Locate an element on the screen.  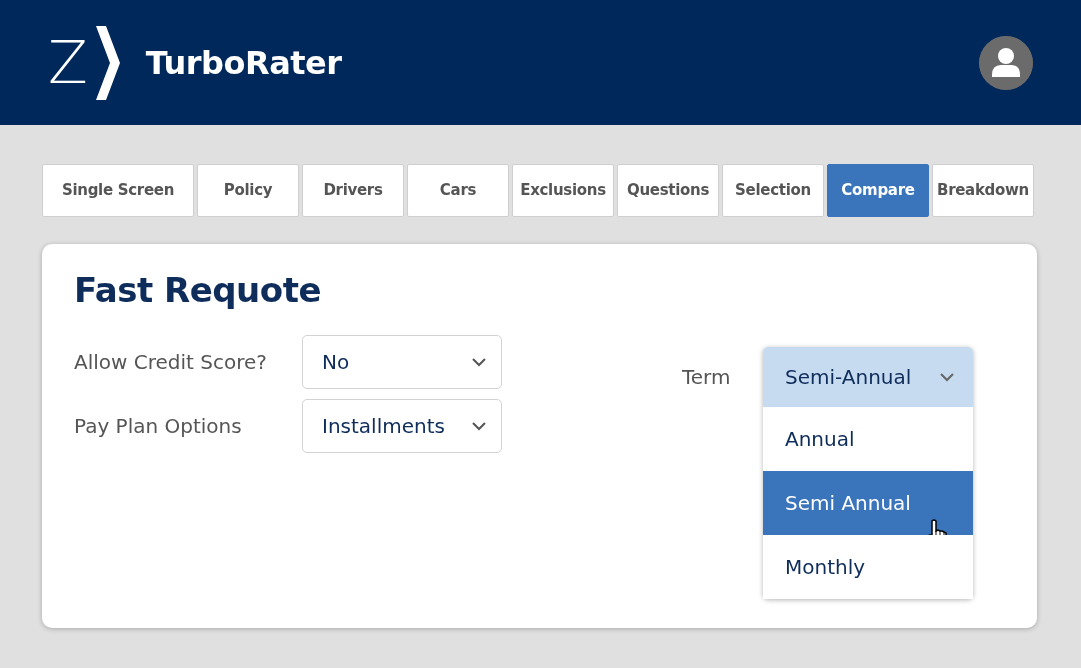
logo-letter: Z is located at coordinates (68, 62).